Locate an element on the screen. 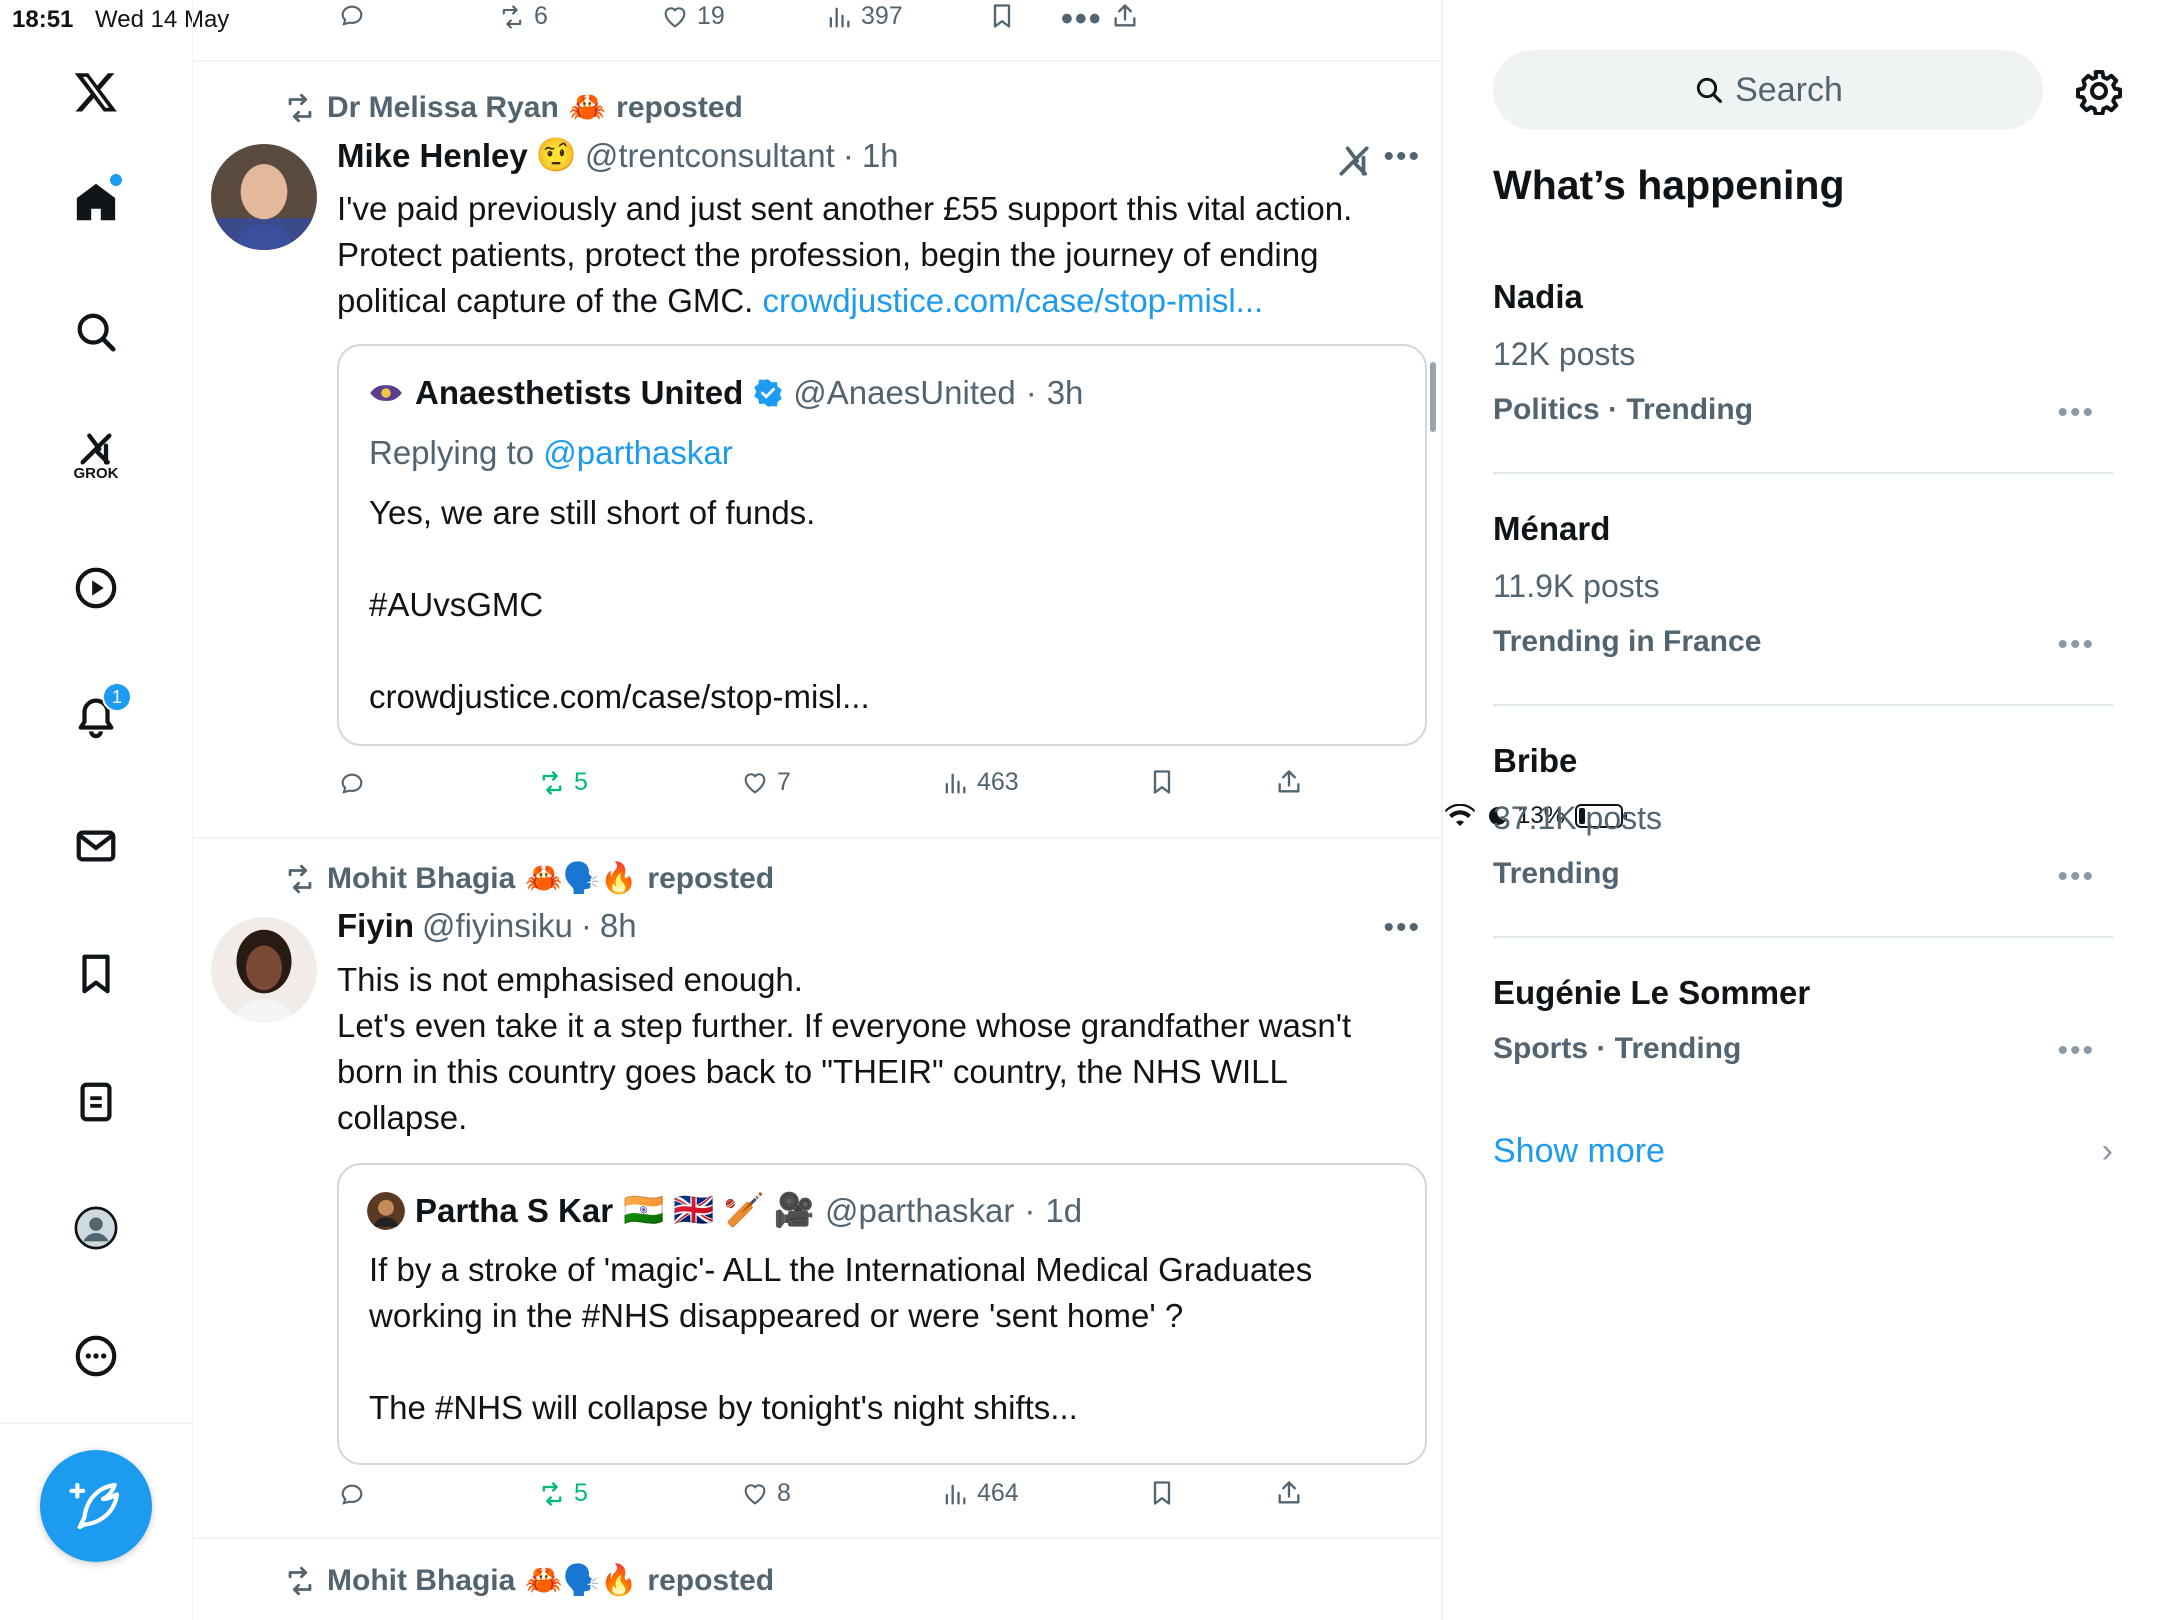 Image resolution: width=2160 pixels, height=1620 pixels. bookmarks-icon is located at coordinates (96, 974).